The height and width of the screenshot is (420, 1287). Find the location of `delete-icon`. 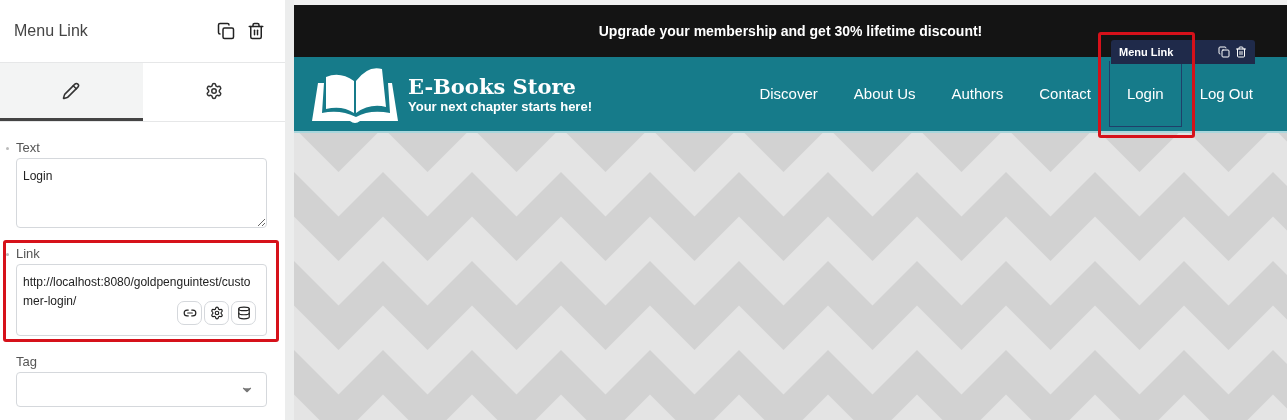

delete-icon is located at coordinates (1241, 52).